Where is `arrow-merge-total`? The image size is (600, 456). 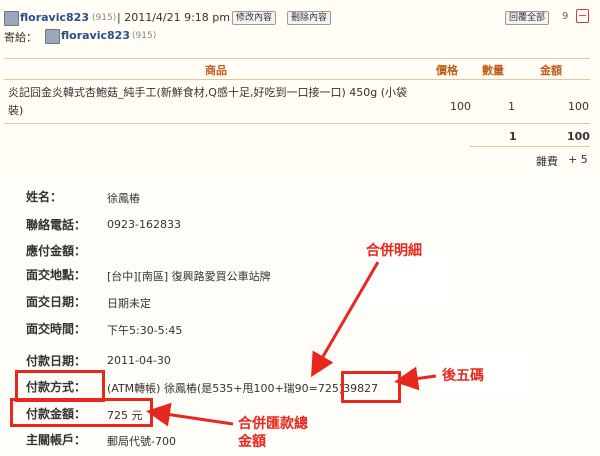
arrow-merge-total is located at coordinates (190, 414).